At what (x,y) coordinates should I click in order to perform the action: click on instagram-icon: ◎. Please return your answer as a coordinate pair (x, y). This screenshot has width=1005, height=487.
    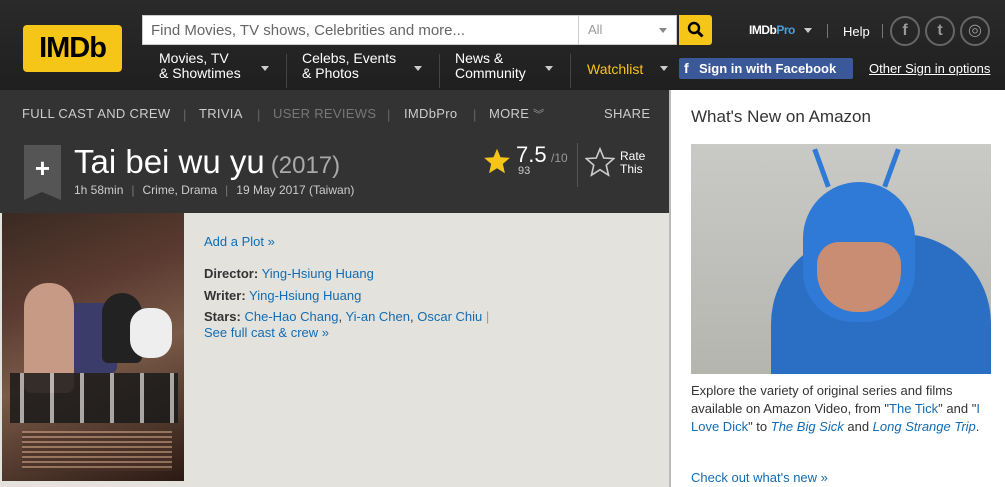
    Looking at the image, I should click on (975, 31).